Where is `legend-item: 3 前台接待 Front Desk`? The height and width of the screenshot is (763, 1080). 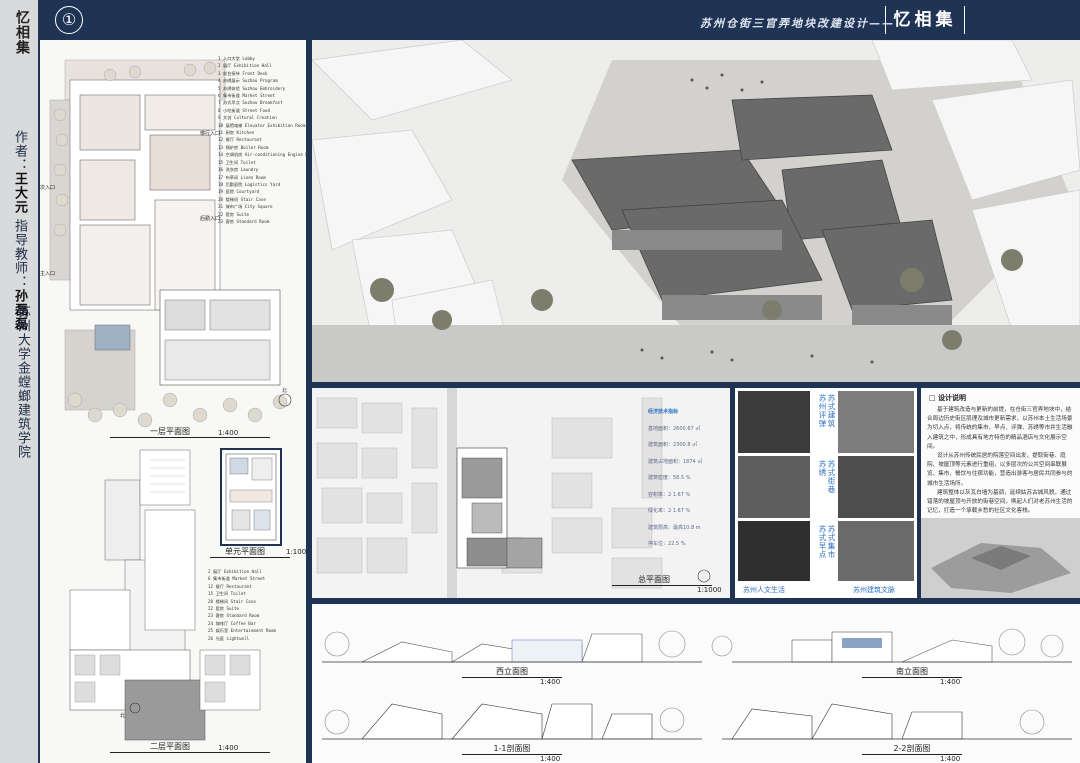
legend-item: 3 前台接待 Front Desk is located at coordinates (243, 73).